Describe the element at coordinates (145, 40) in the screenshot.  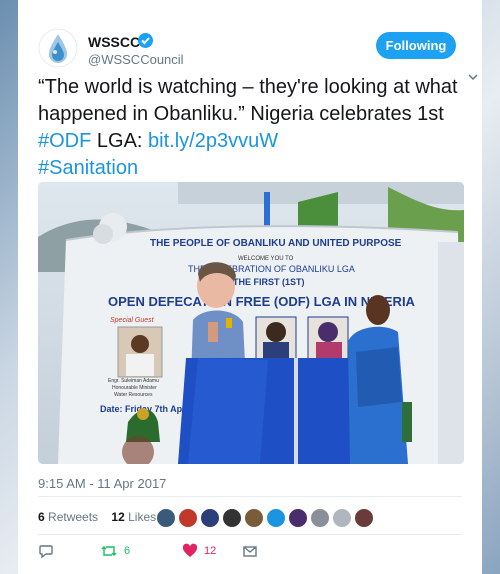
I see `verified-icon` at that location.